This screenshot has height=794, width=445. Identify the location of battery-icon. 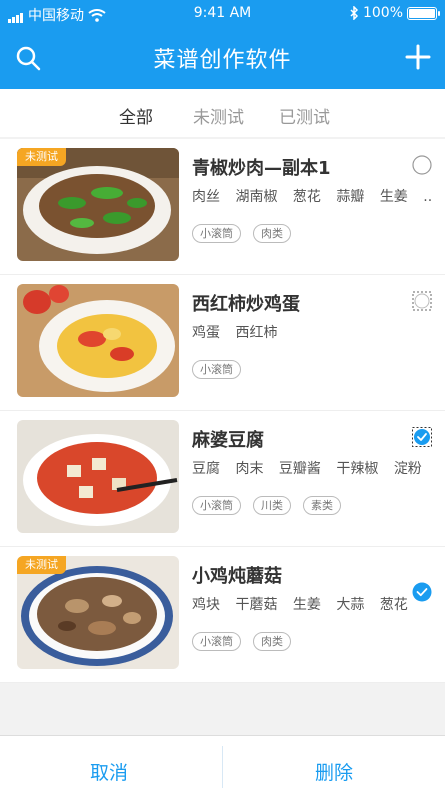
(423, 13).